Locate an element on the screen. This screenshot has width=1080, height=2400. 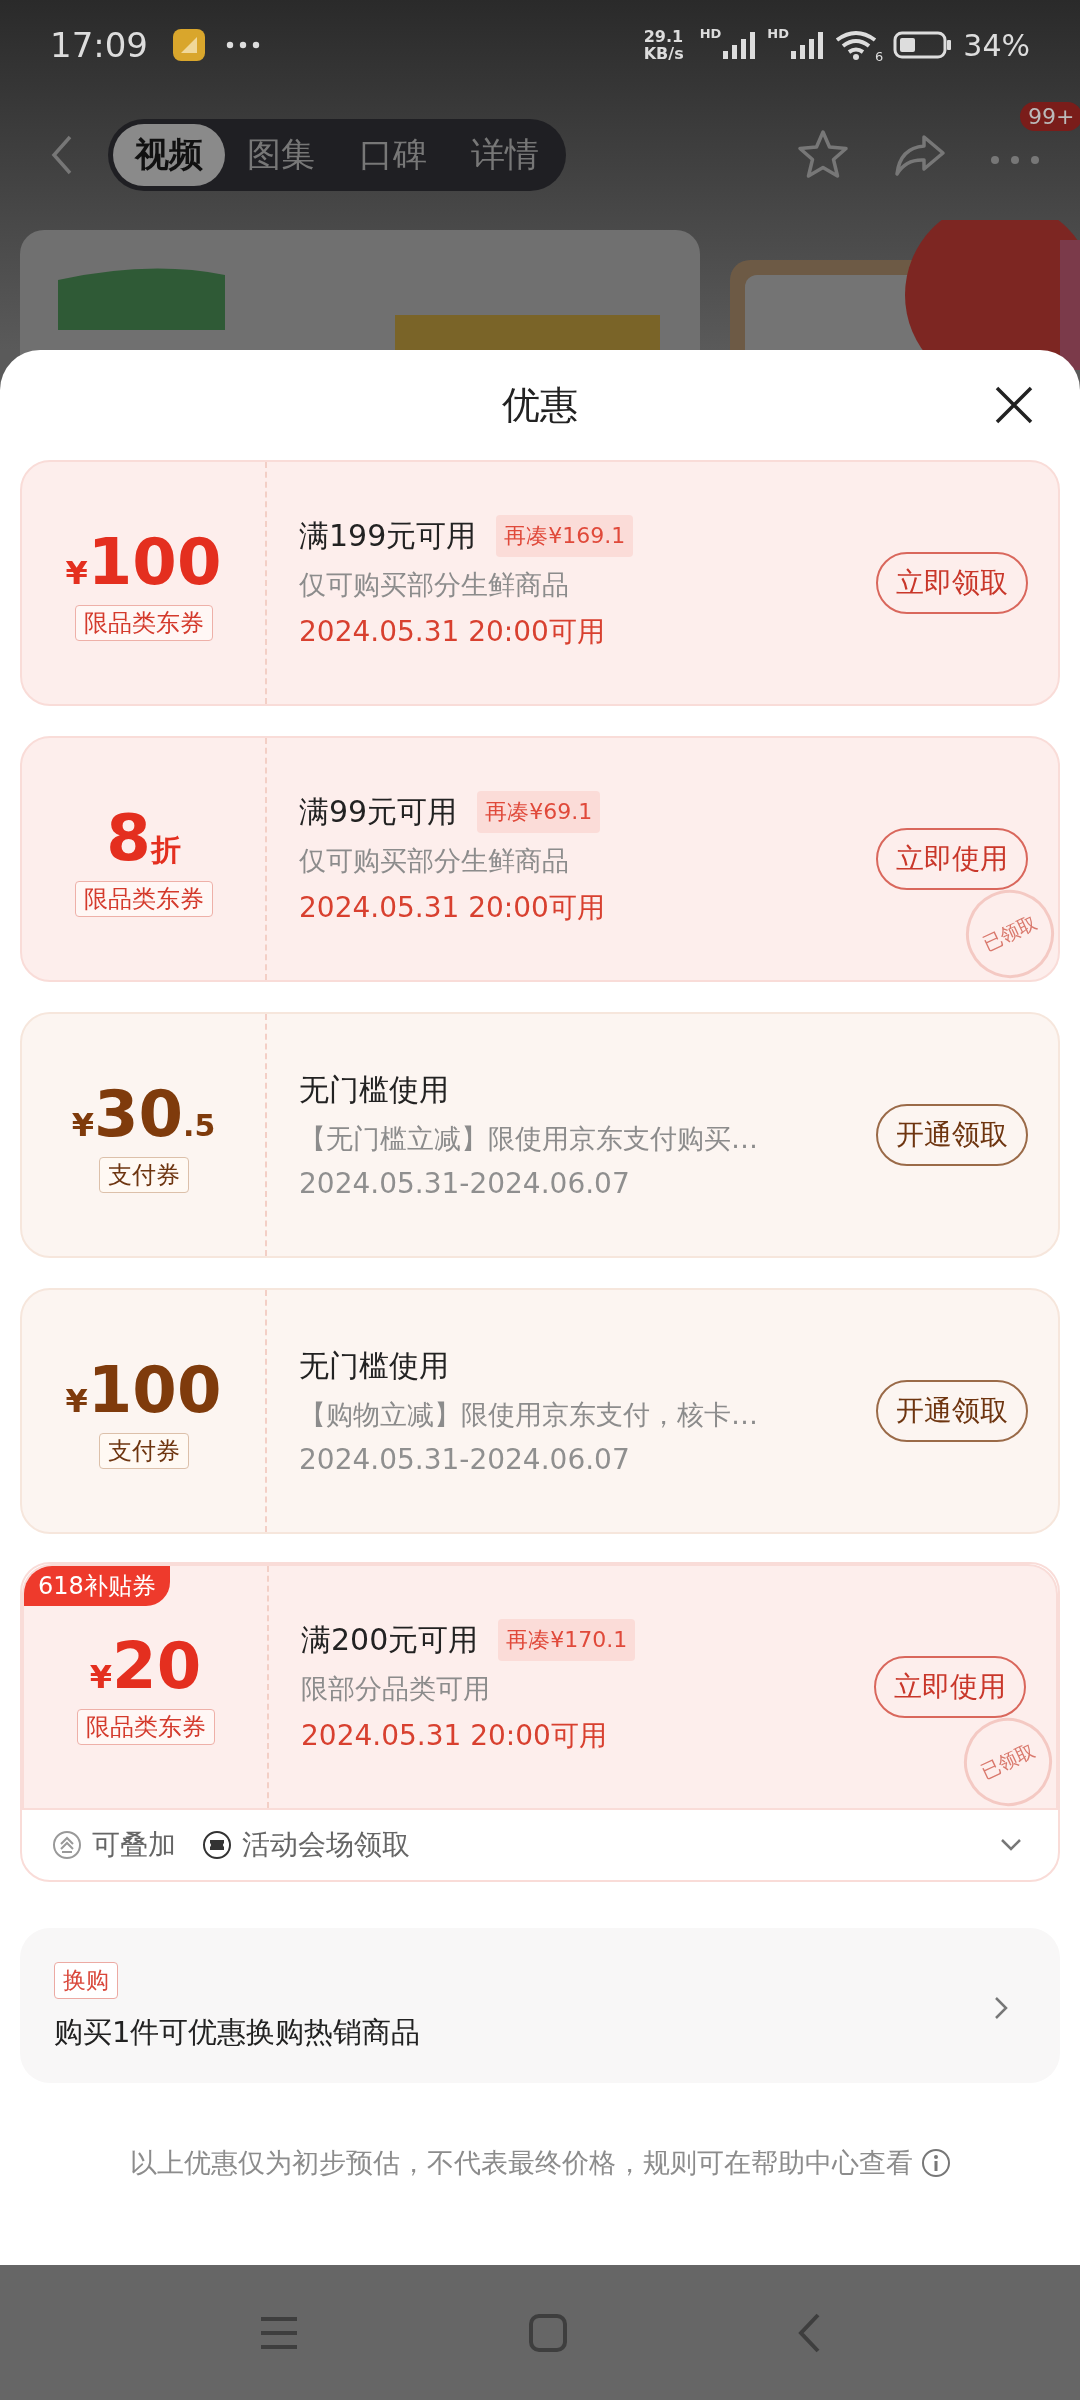
coupon-amount: 8 is located at coordinates (128, 838).